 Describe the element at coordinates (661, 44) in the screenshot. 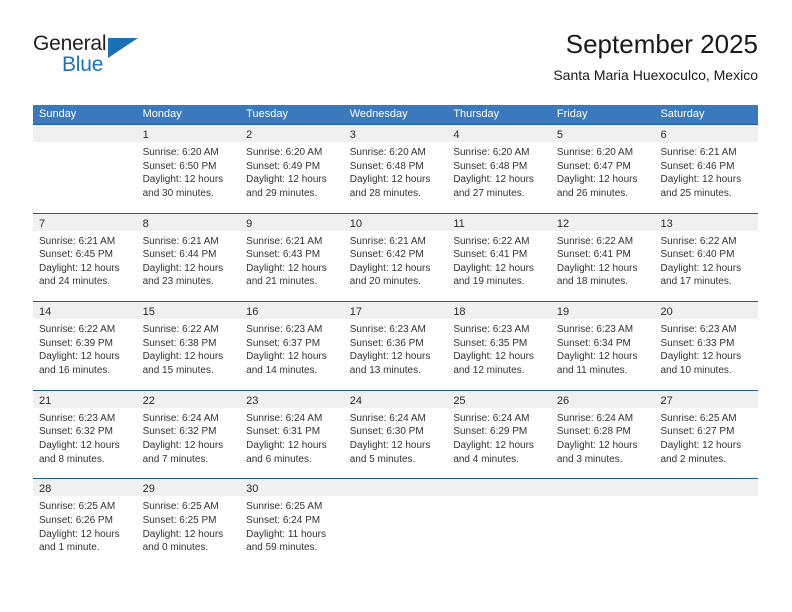

I see `page-title: September 2025` at that location.